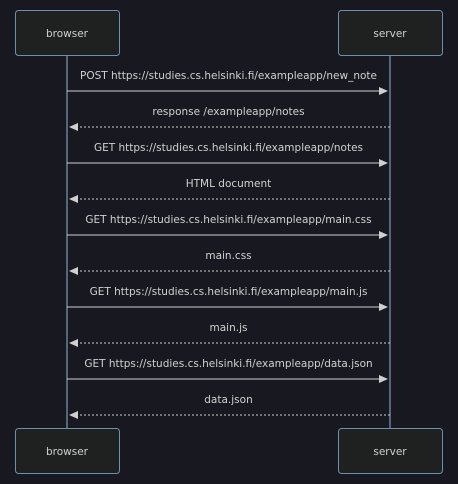 Image resolution: width=458 pixels, height=484 pixels. Describe the element at coordinates (229, 328) in the screenshot. I see `message-label: main.js` at that location.